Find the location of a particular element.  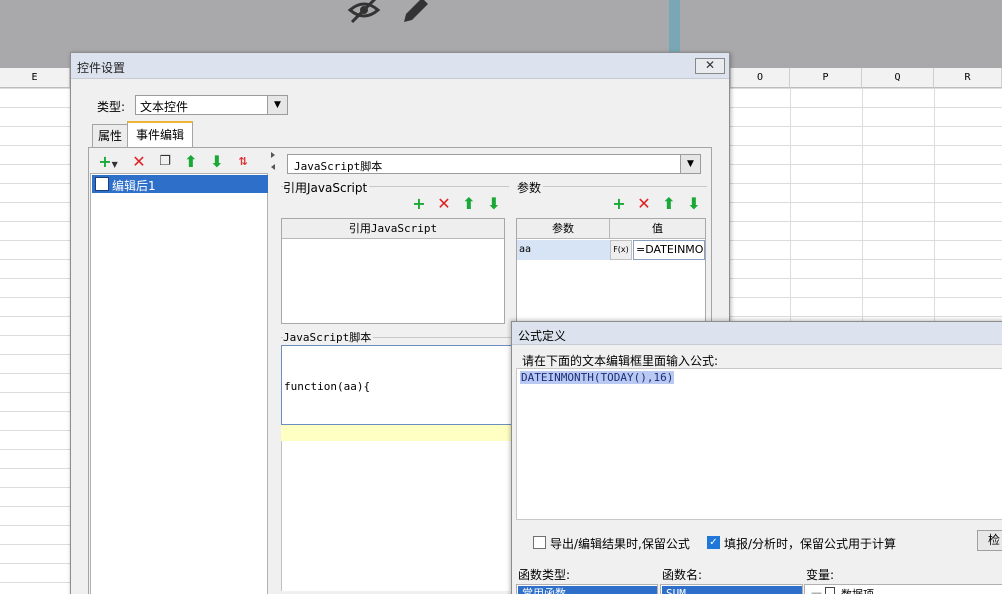

tab-properties: 属性 is located at coordinates (110, 136).